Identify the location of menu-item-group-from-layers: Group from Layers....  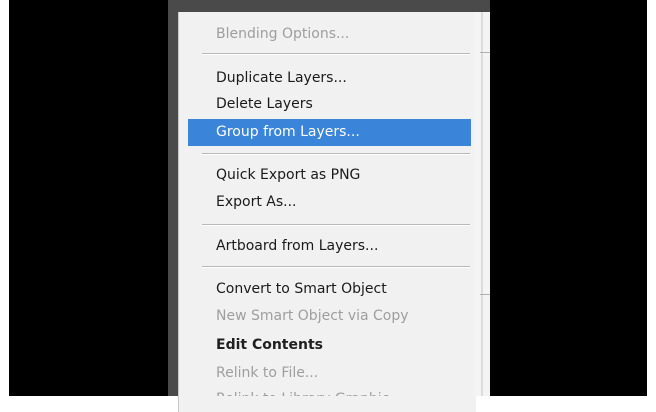
(336, 132).